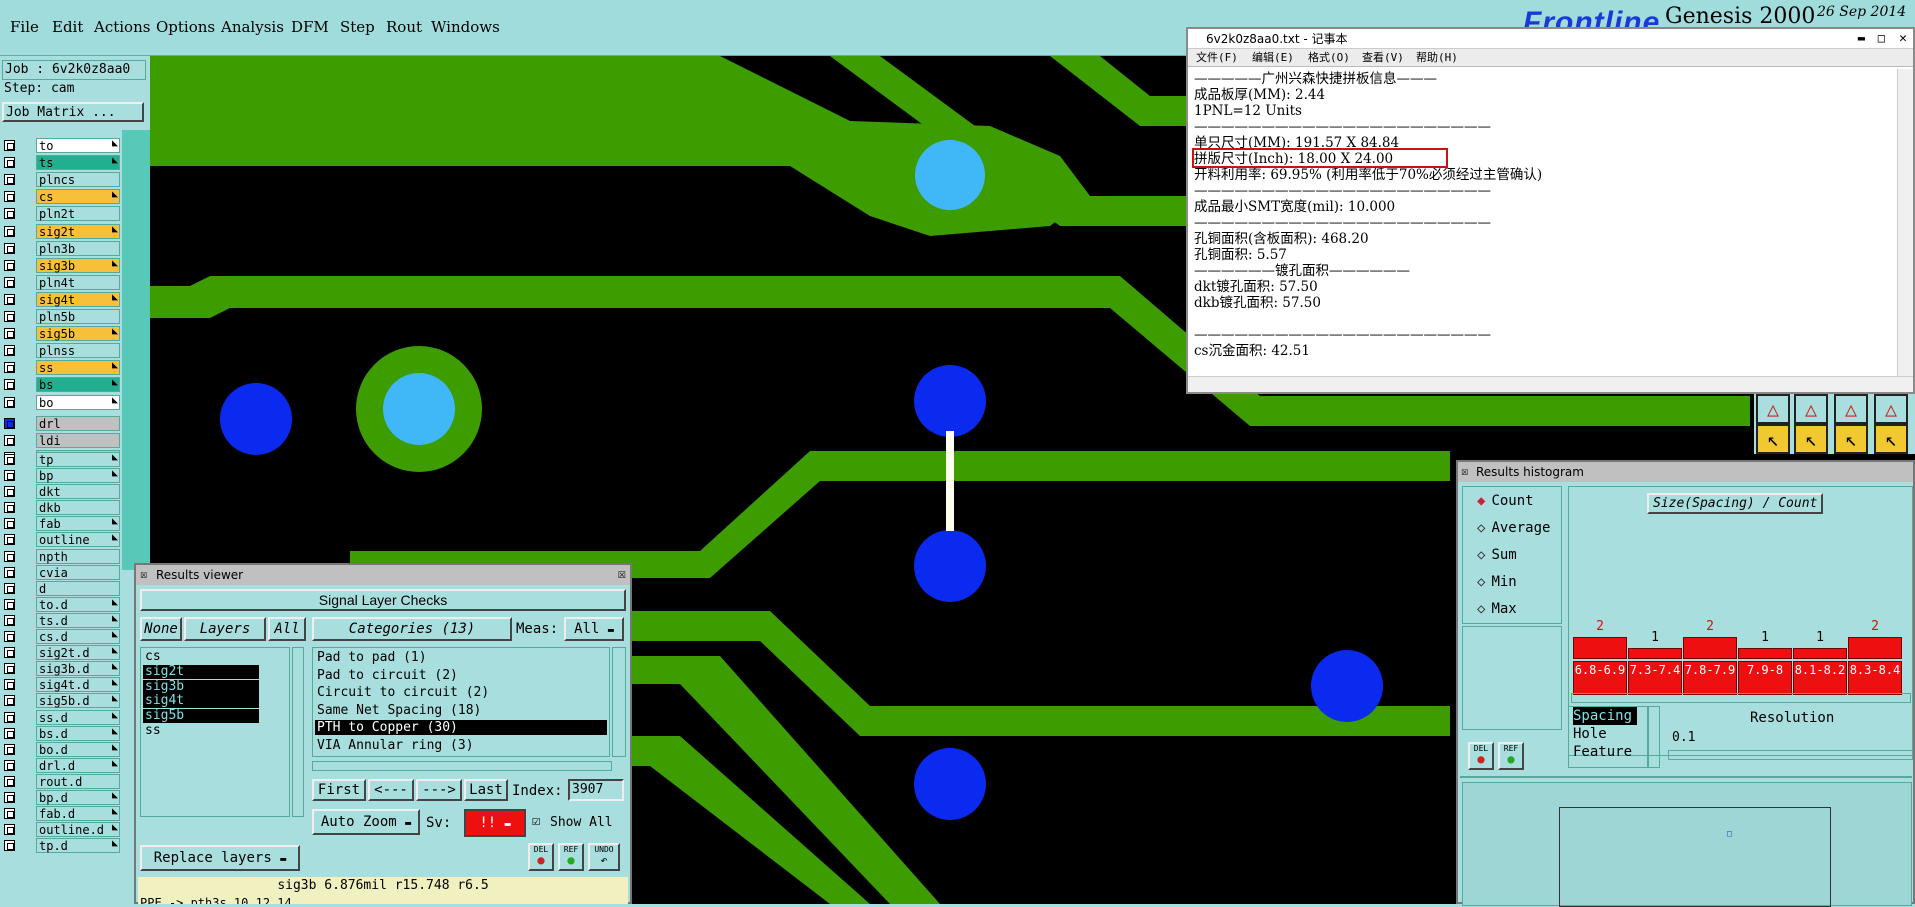 This screenshot has height=907, width=1915. I want to click on layer-row-sig3b: sig3b ◣, so click(61, 265).